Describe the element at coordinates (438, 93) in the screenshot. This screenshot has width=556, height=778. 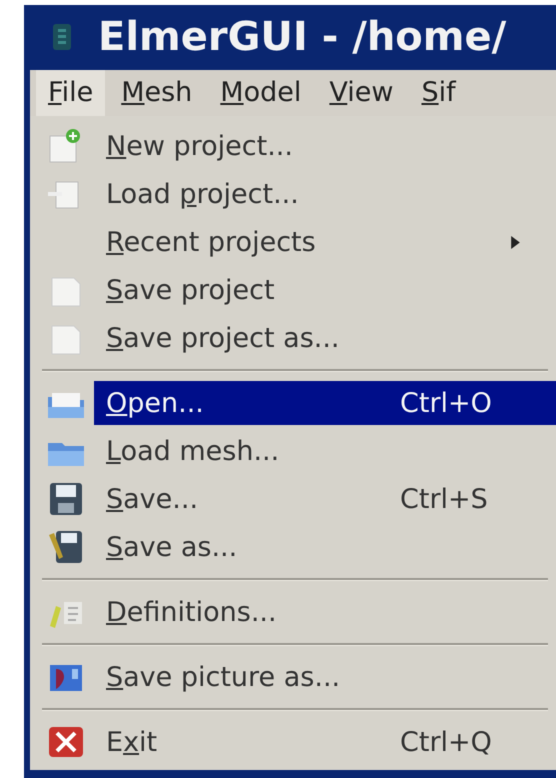
I see `menu-bar-item: Sif` at that location.